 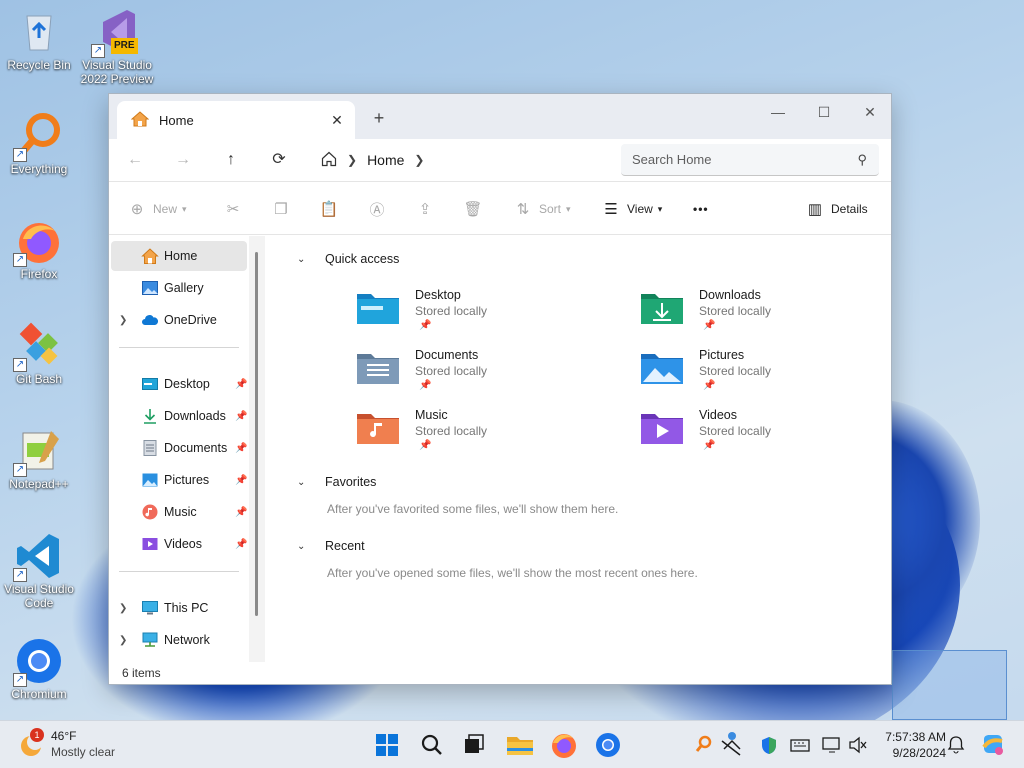 What do you see at coordinates (38, 137) in the screenshot?
I see `everything-search-icon: ↗` at bounding box center [38, 137].